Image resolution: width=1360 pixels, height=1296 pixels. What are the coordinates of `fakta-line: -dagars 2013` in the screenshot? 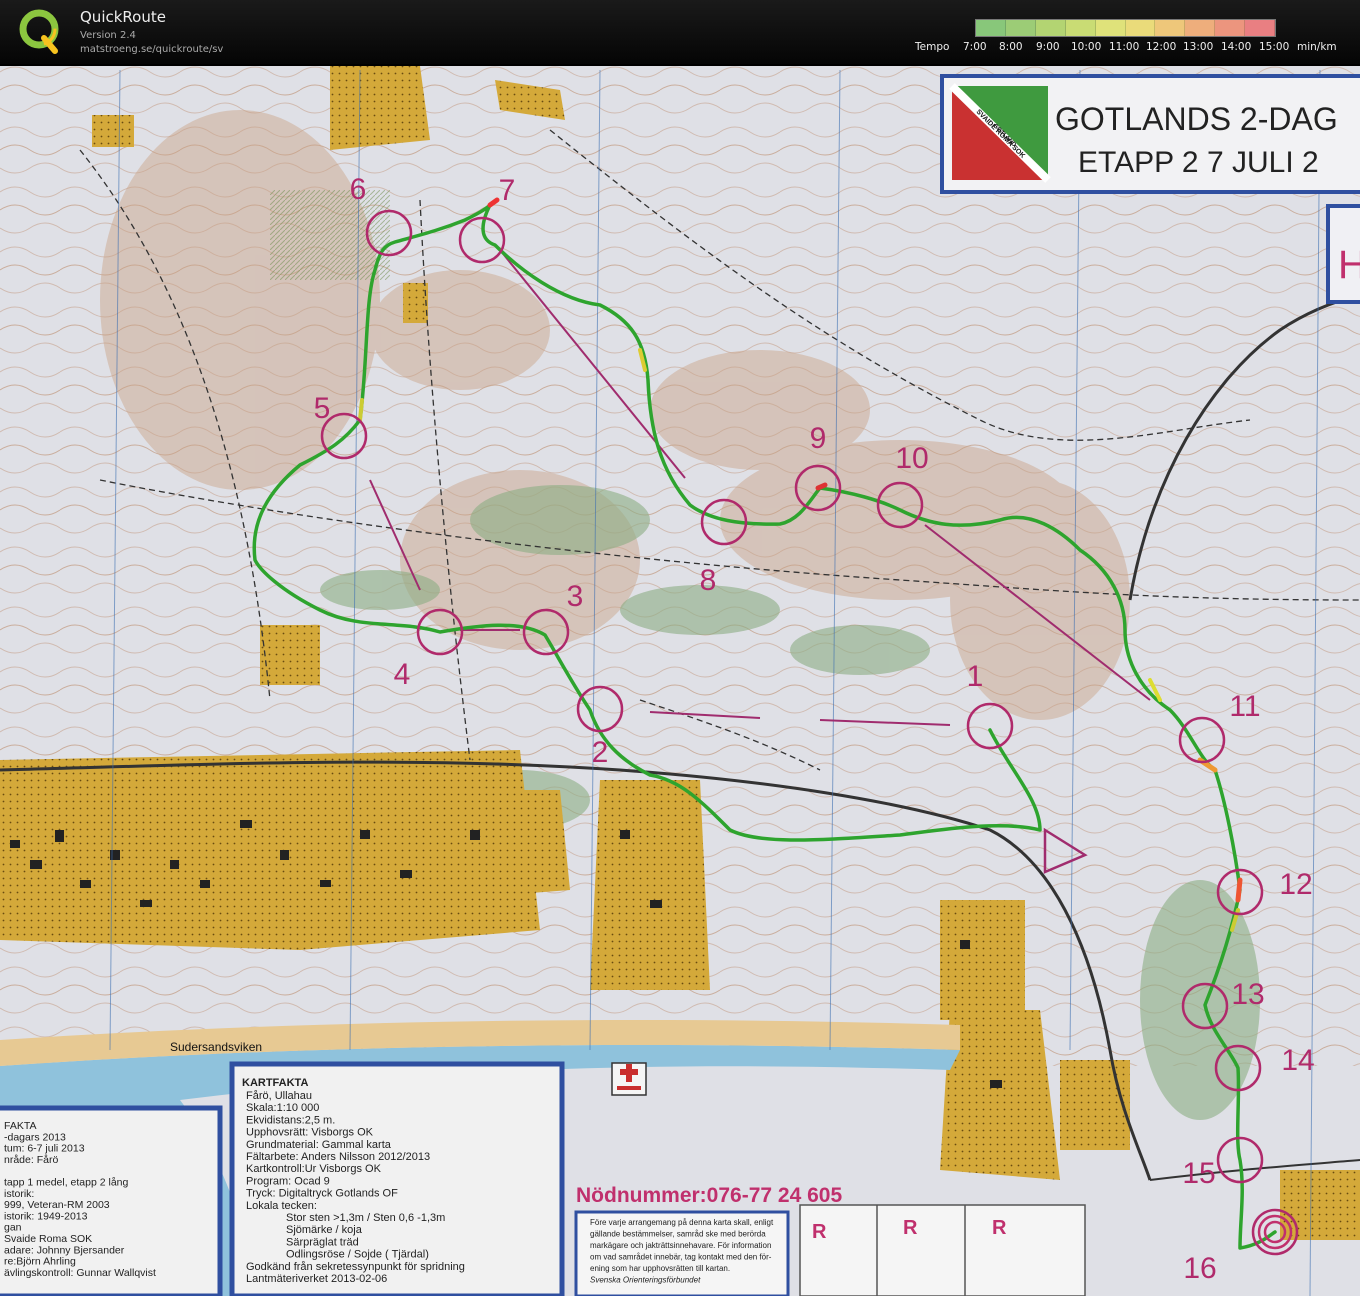 It's located at (35, 1137).